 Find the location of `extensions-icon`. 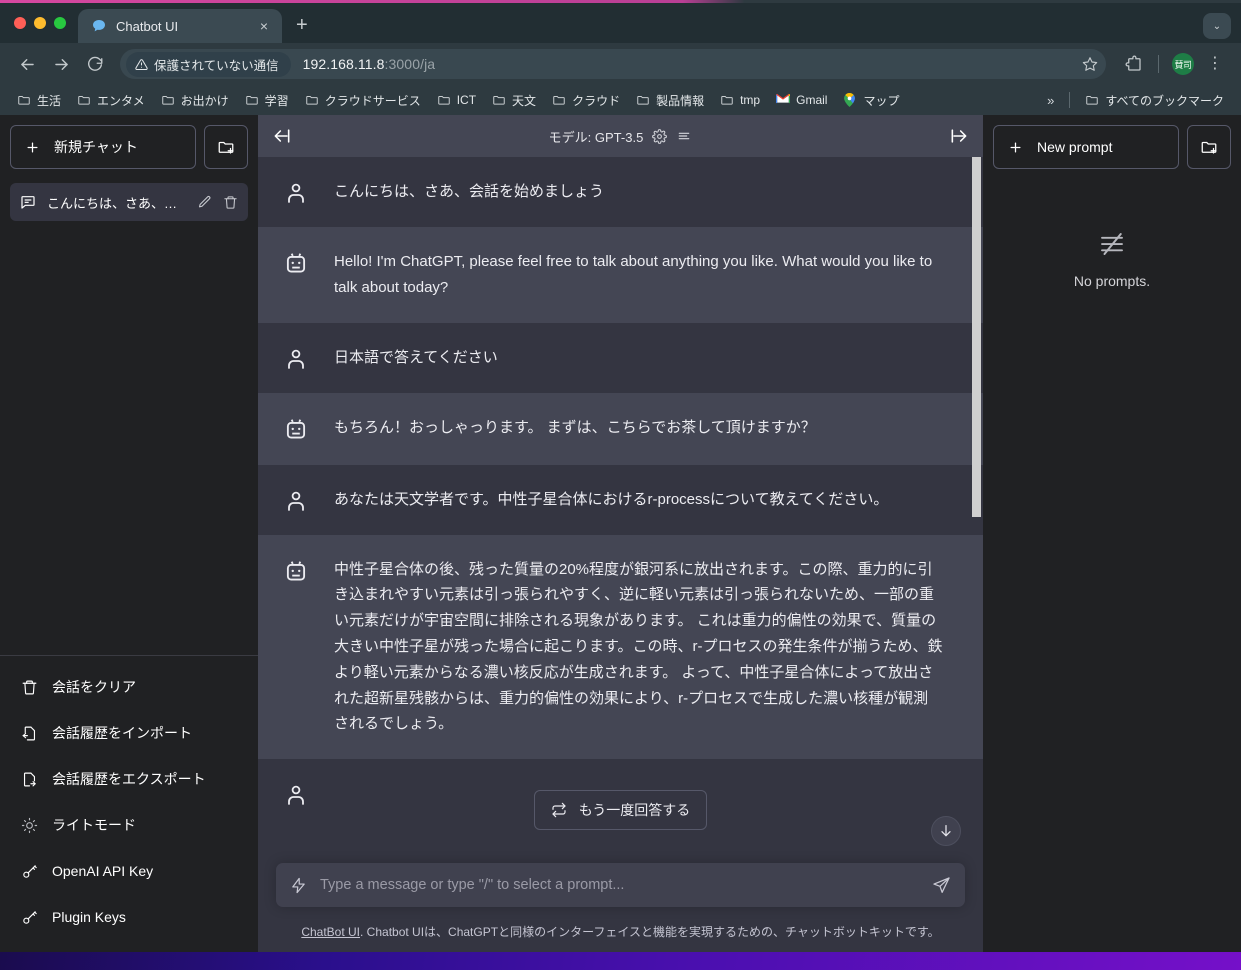

extensions-icon is located at coordinates (1134, 64).